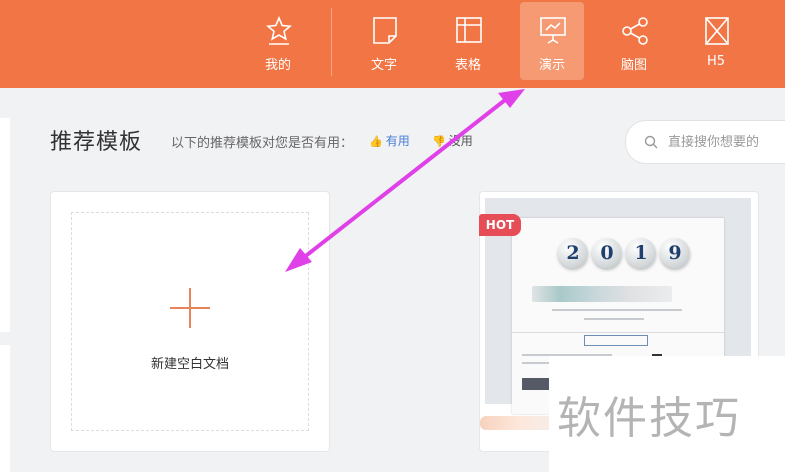 The width and height of the screenshot is (785, 472). I want to click on new-blank-document-label: 新建空白文档, so click(189, 364).